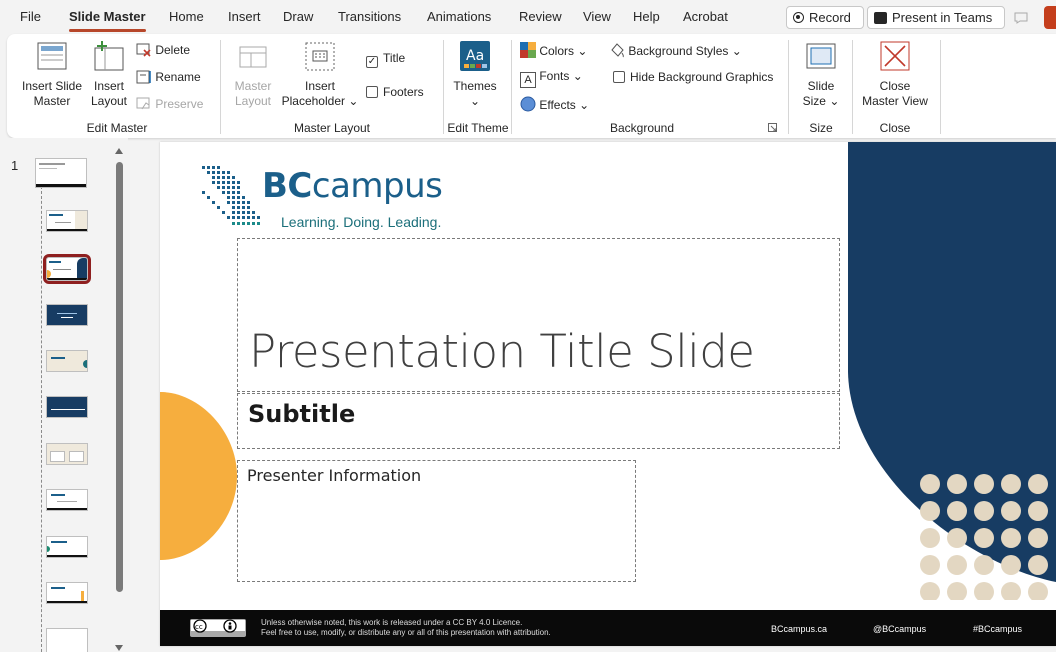 The width and height of the screenshot is (1056, 652). I want to click on delete-button: Delete, so click(163, 50).